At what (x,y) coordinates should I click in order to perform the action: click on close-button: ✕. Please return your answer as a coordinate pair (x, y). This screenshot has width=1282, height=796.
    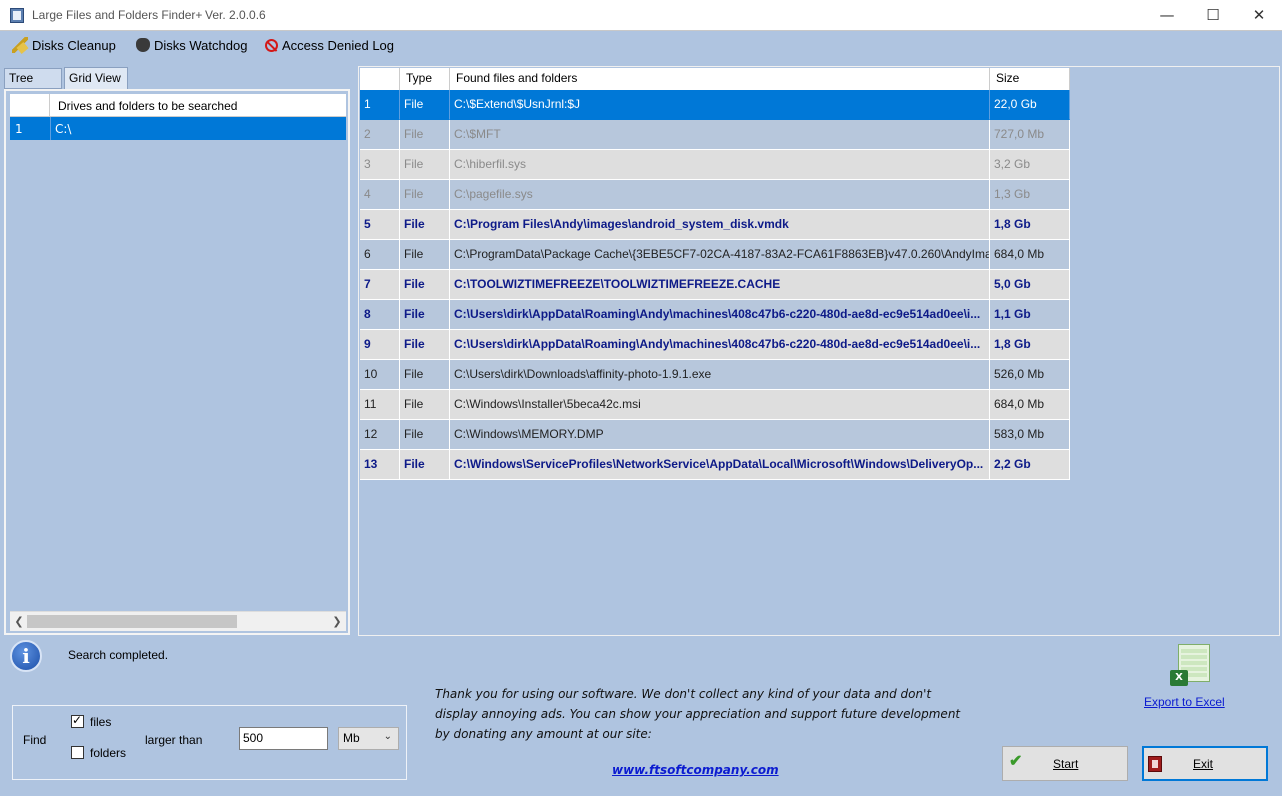
    Looking at the image, I should click on (1259, 15).